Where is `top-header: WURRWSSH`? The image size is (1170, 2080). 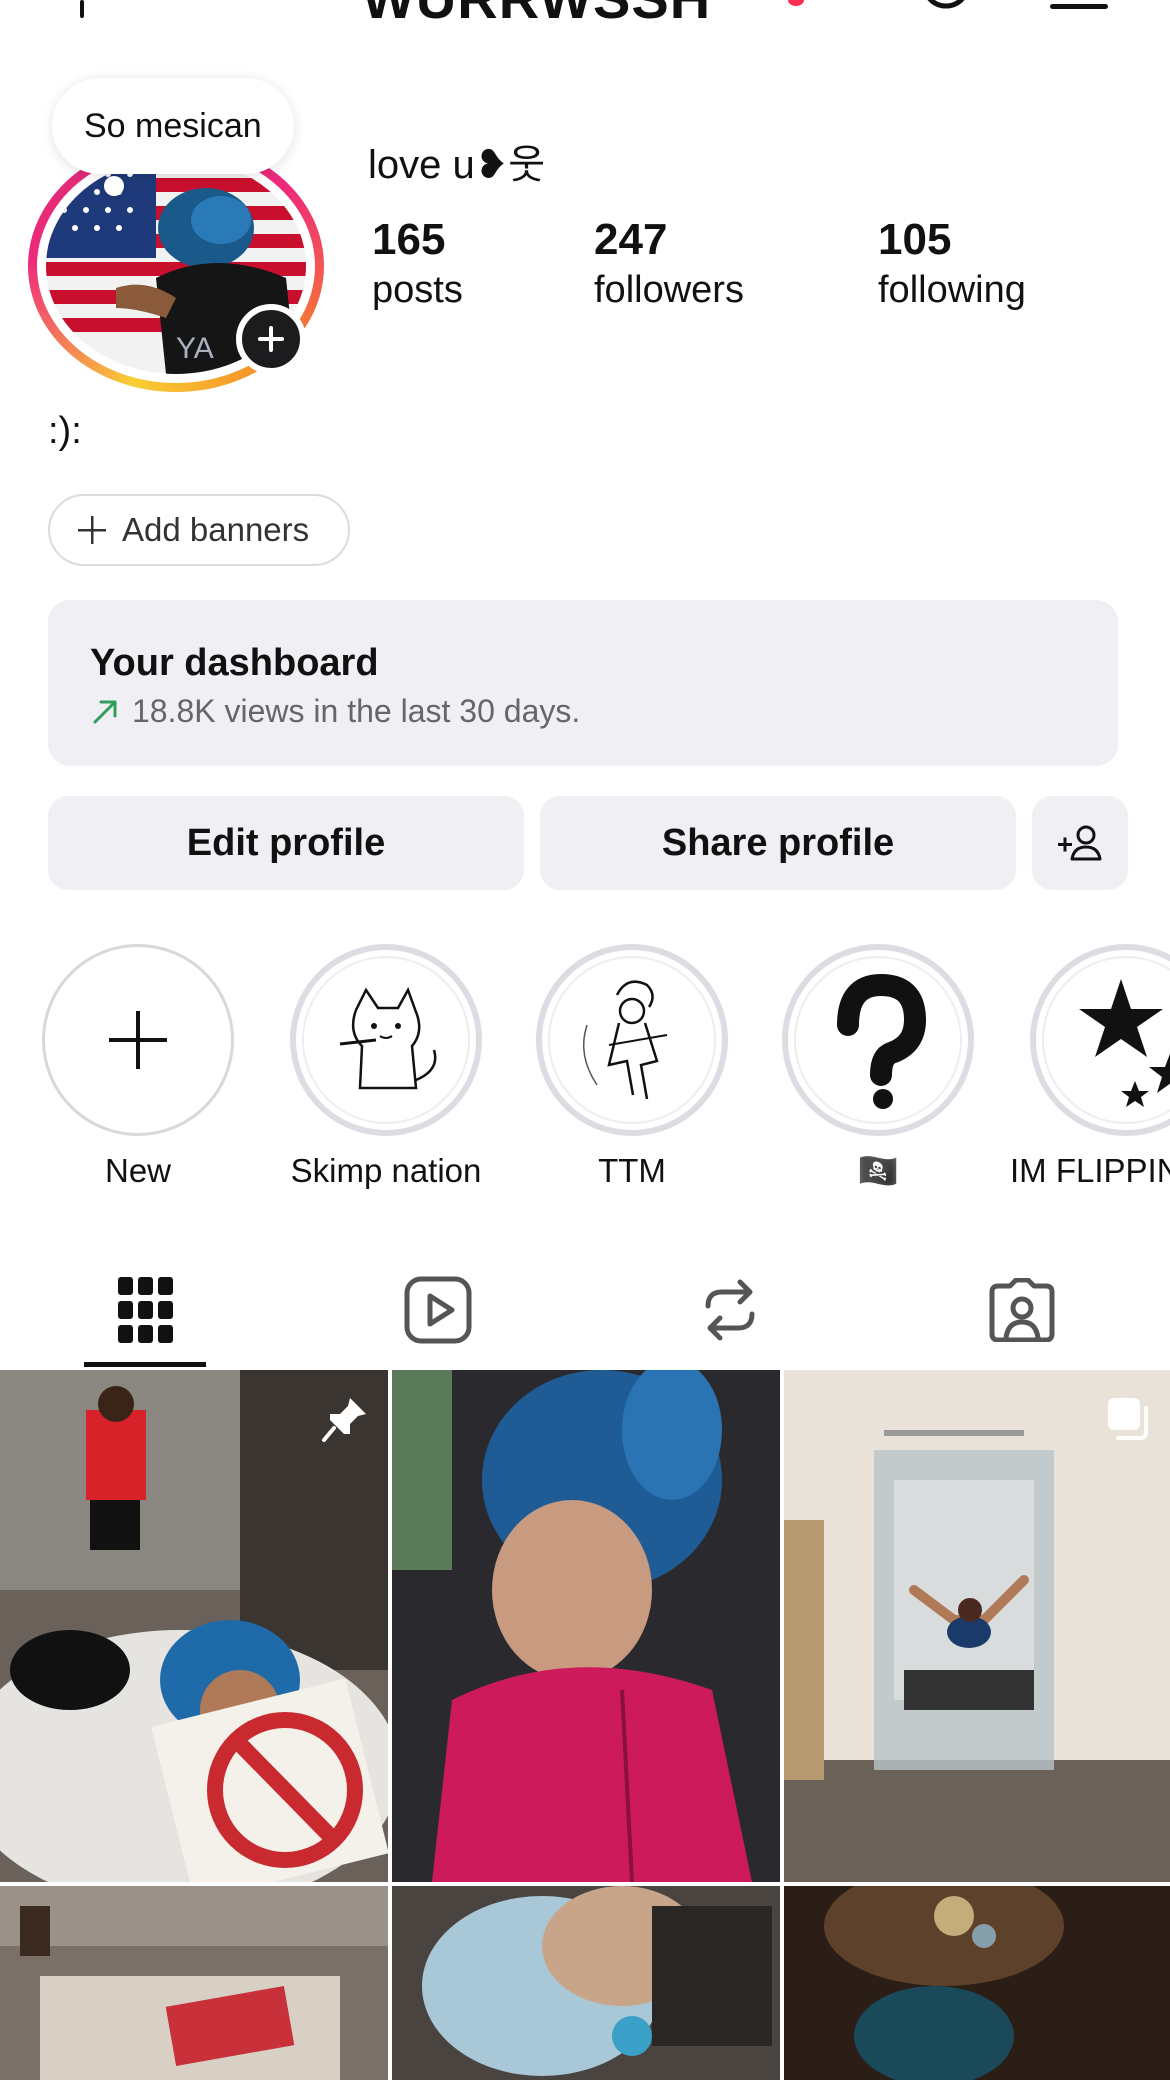 top-header: WURRWSSH is located at coordinates (585, 20).